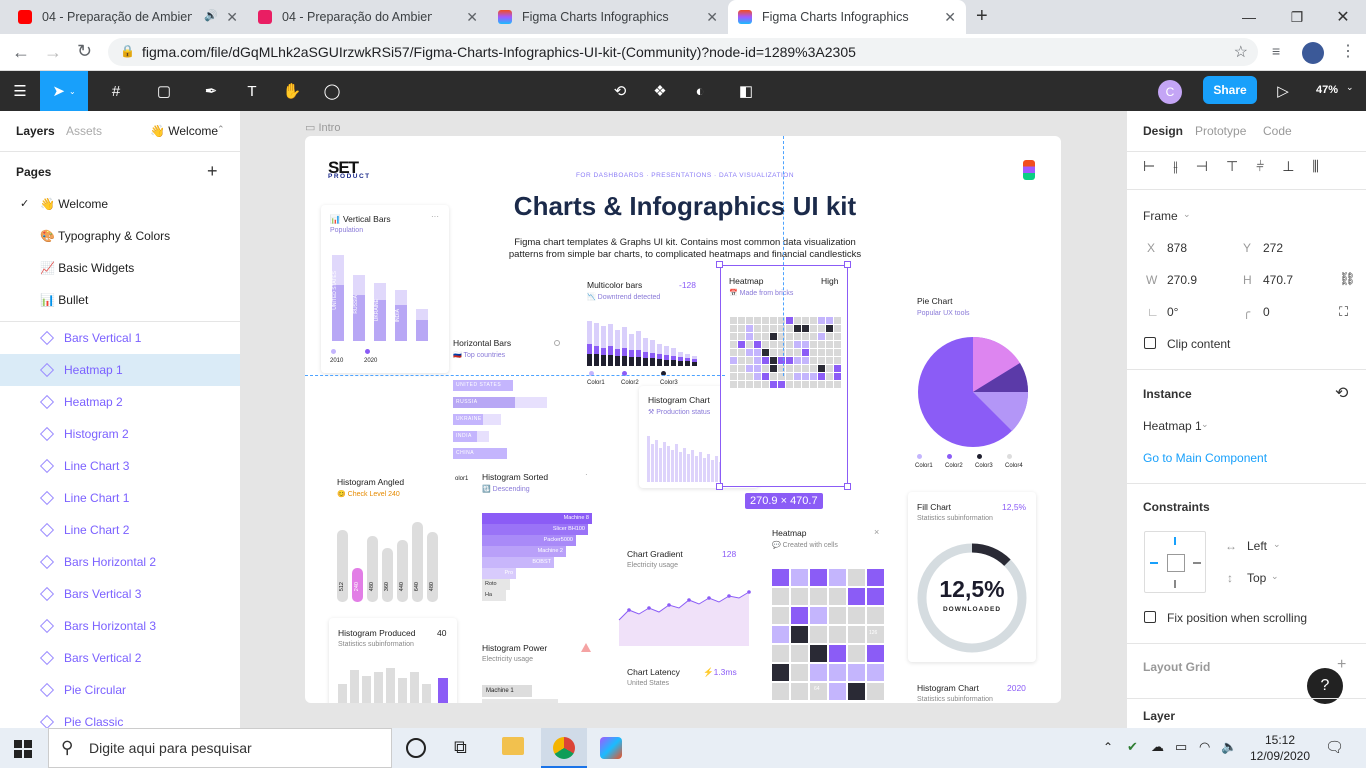 The image size is (1366, 768). What do you see at coordinates (608, 17) in the screenshot?
I see `browser-tab-figma-1: Figma Charts Infographics UI kit ✕` at bounding box center [608, 17].